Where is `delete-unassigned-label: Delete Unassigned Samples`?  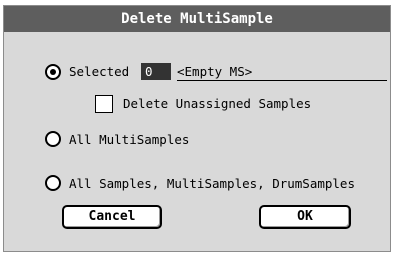
delete-unassigned-label: Delete Unassigned Samples is located at coordinates (217, 103).